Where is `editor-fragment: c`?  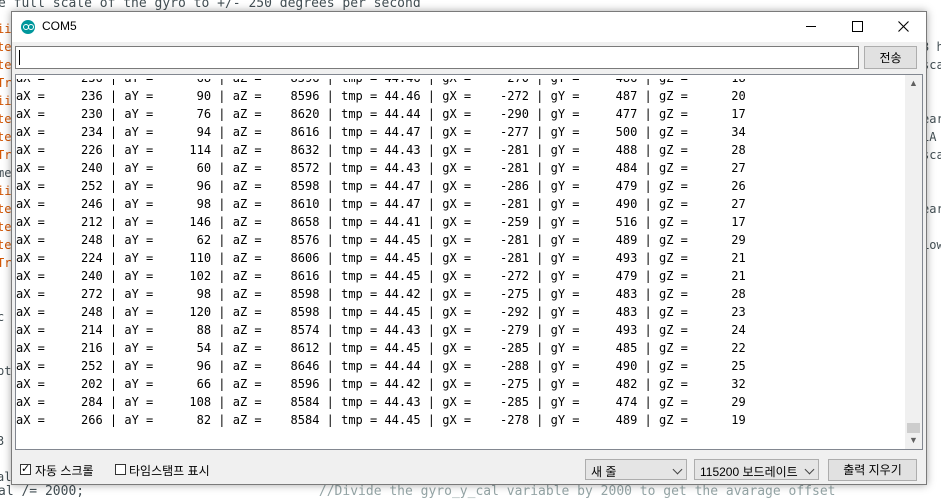 editor-fragment: c is located at coordinates (2, 317).